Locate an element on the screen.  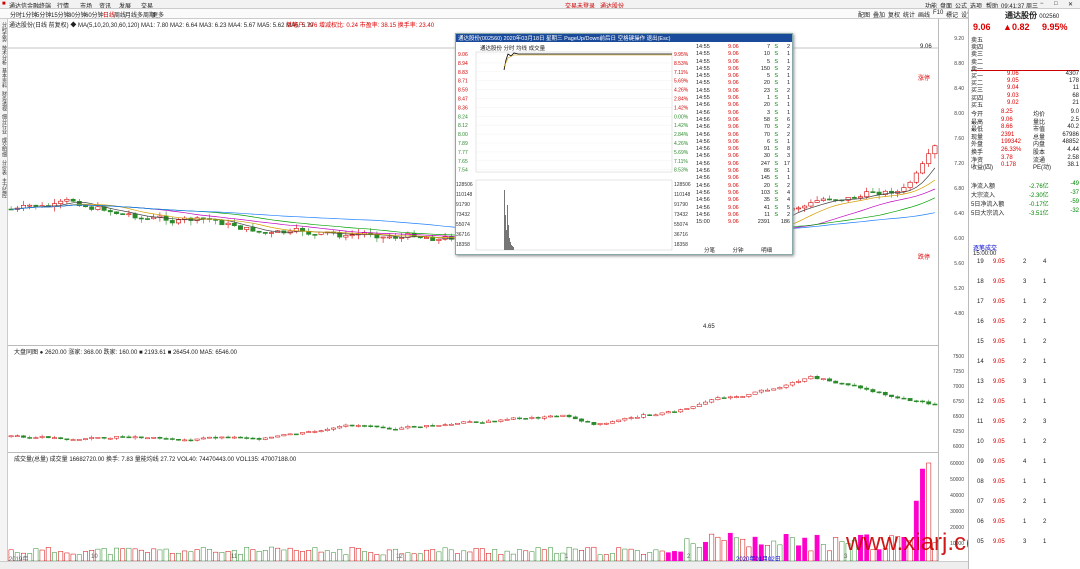
menu-market: 市场 is located at coordinates (86, 4).